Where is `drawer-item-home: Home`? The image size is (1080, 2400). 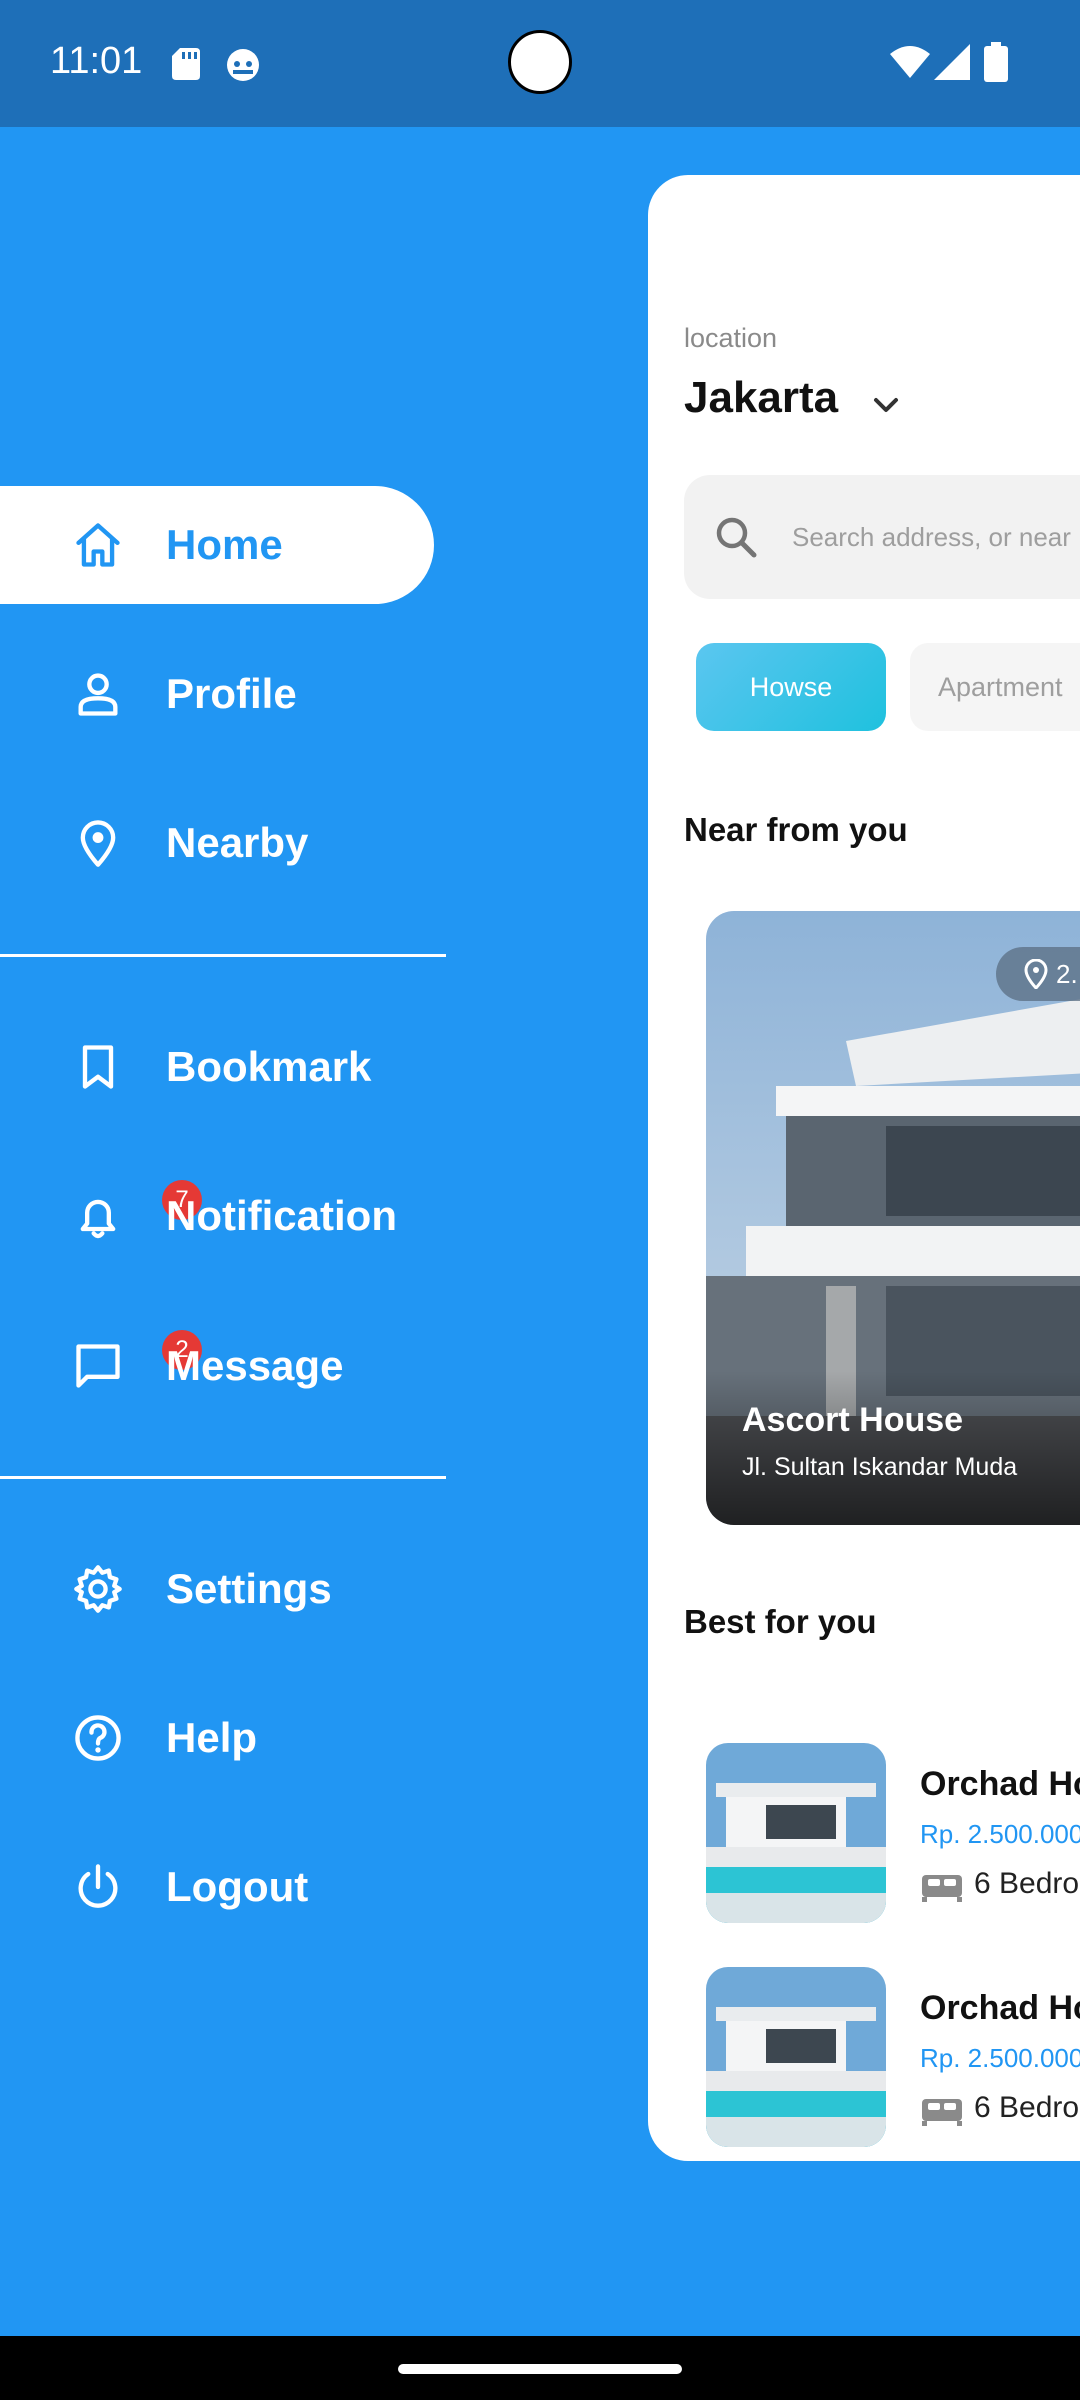
drawer-item-home: Home is located at coordinates (217, 545).